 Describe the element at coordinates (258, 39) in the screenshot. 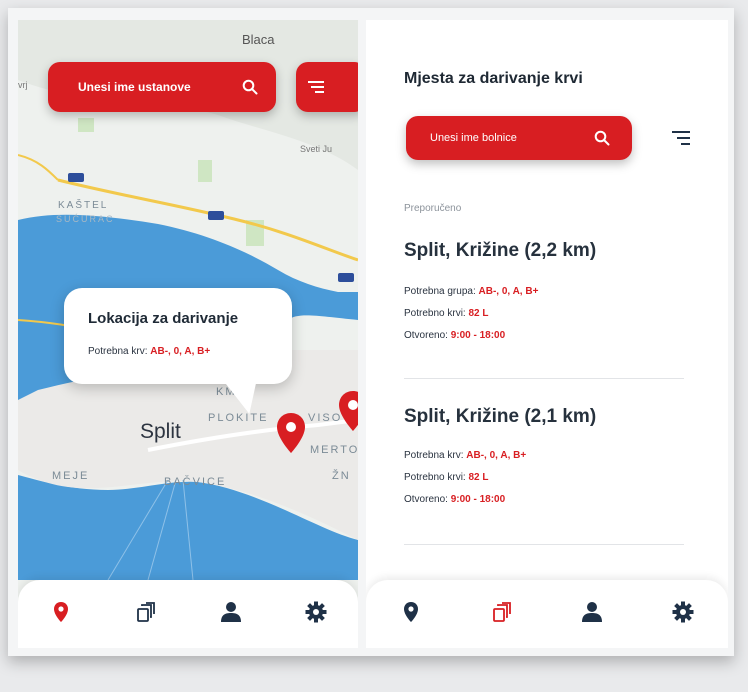

I see `map-label-blaca: Blaca` at that location.